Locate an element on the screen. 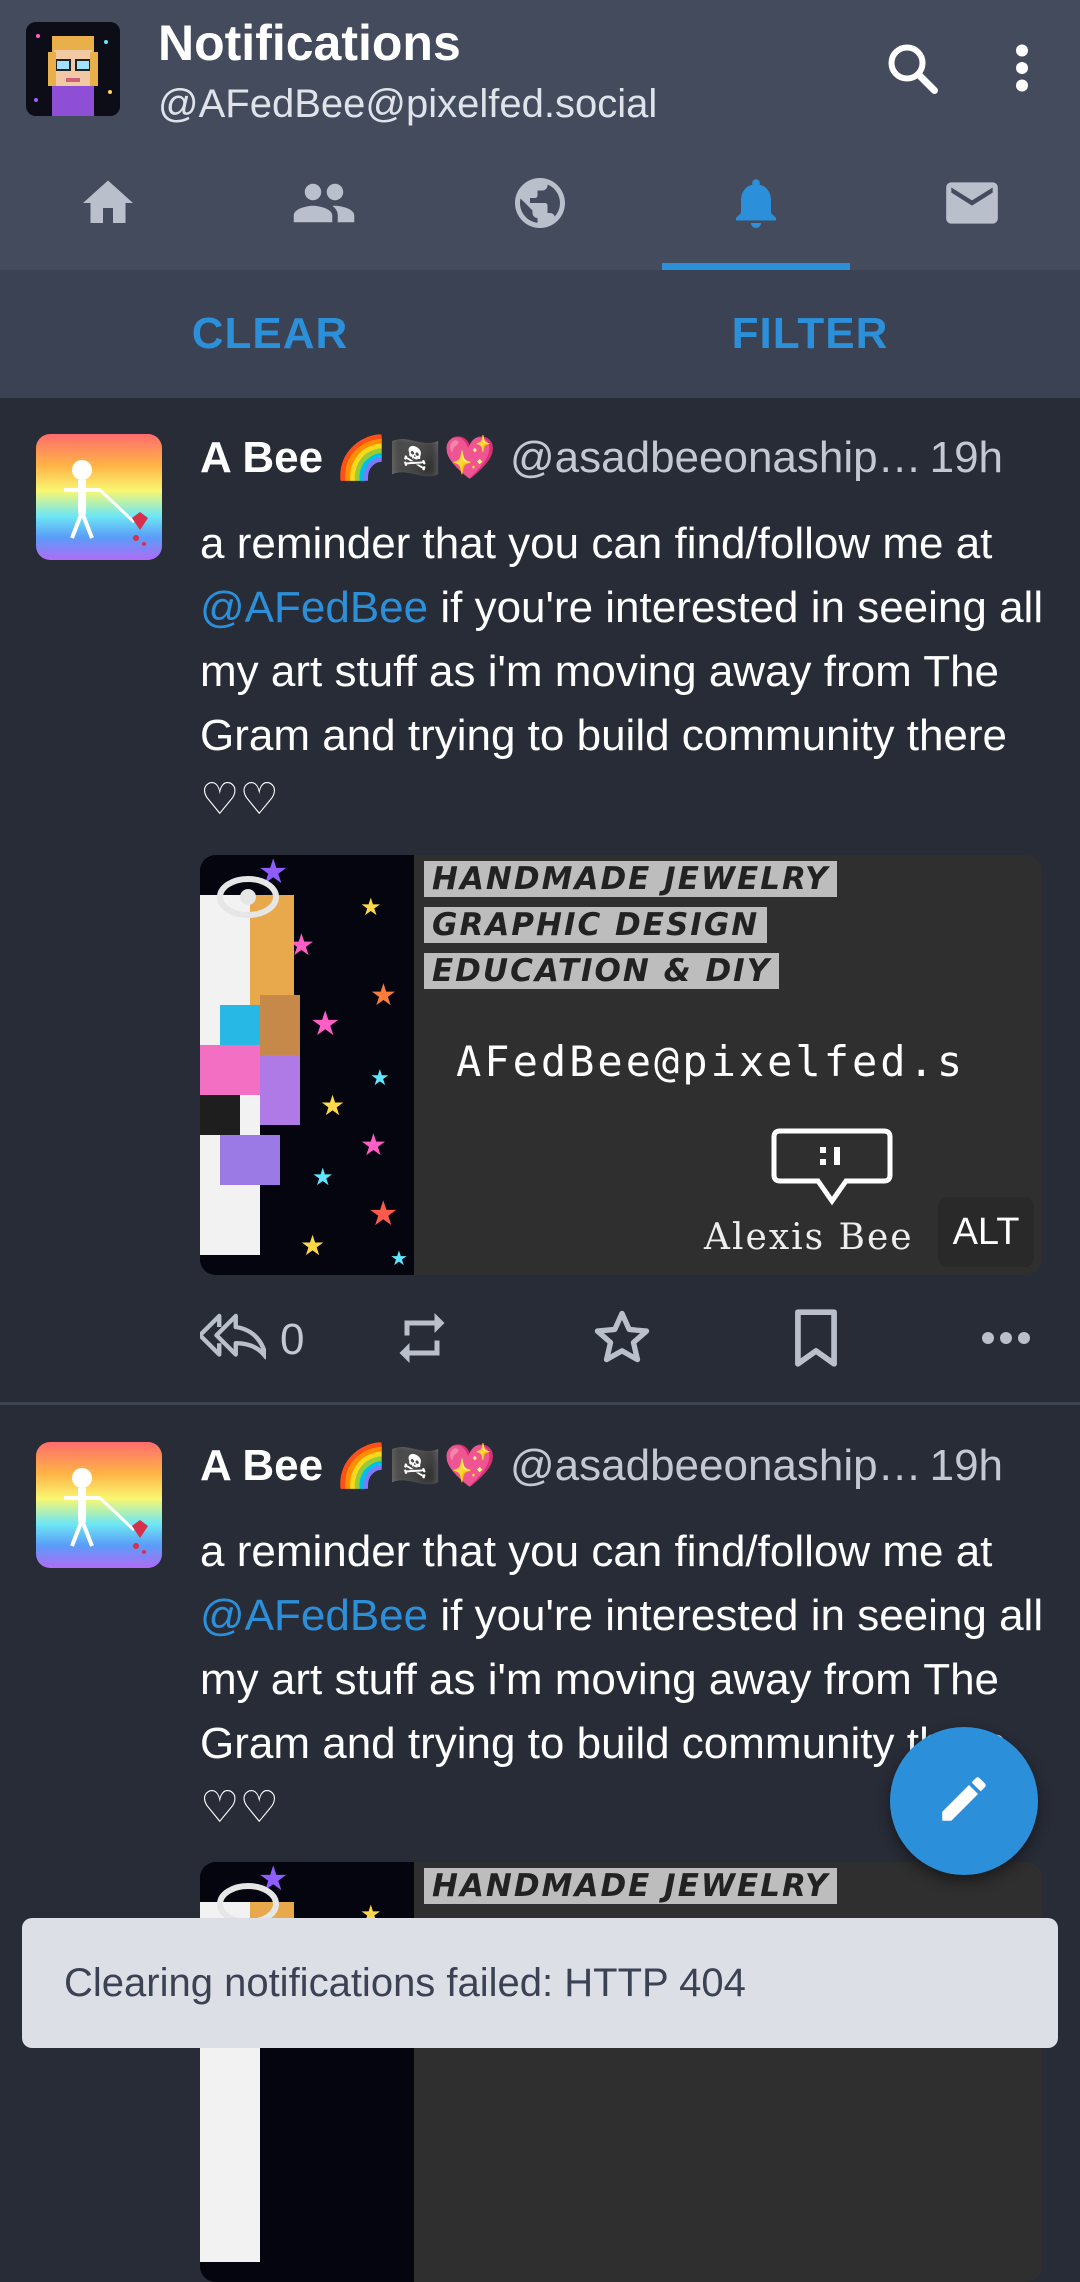  repeat-icon is located at coordinates (422, 1340).